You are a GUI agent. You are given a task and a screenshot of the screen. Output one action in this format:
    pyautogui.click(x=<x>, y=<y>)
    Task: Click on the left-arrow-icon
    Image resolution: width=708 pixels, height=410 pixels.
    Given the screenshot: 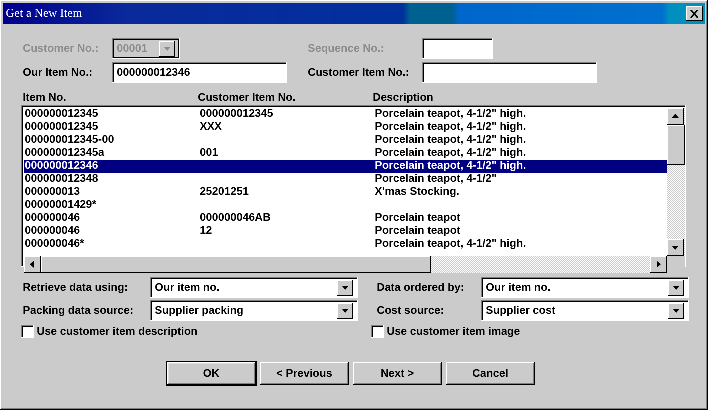 What is the action you would take?
    pyautogui.click(x=32, y=264)
    